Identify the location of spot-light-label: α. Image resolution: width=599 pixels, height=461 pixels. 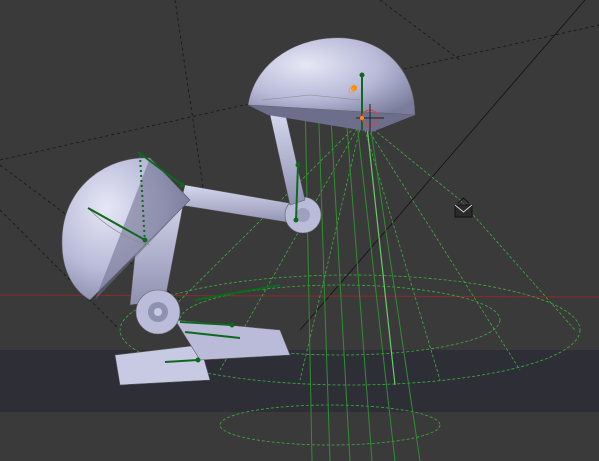
(351, 89).